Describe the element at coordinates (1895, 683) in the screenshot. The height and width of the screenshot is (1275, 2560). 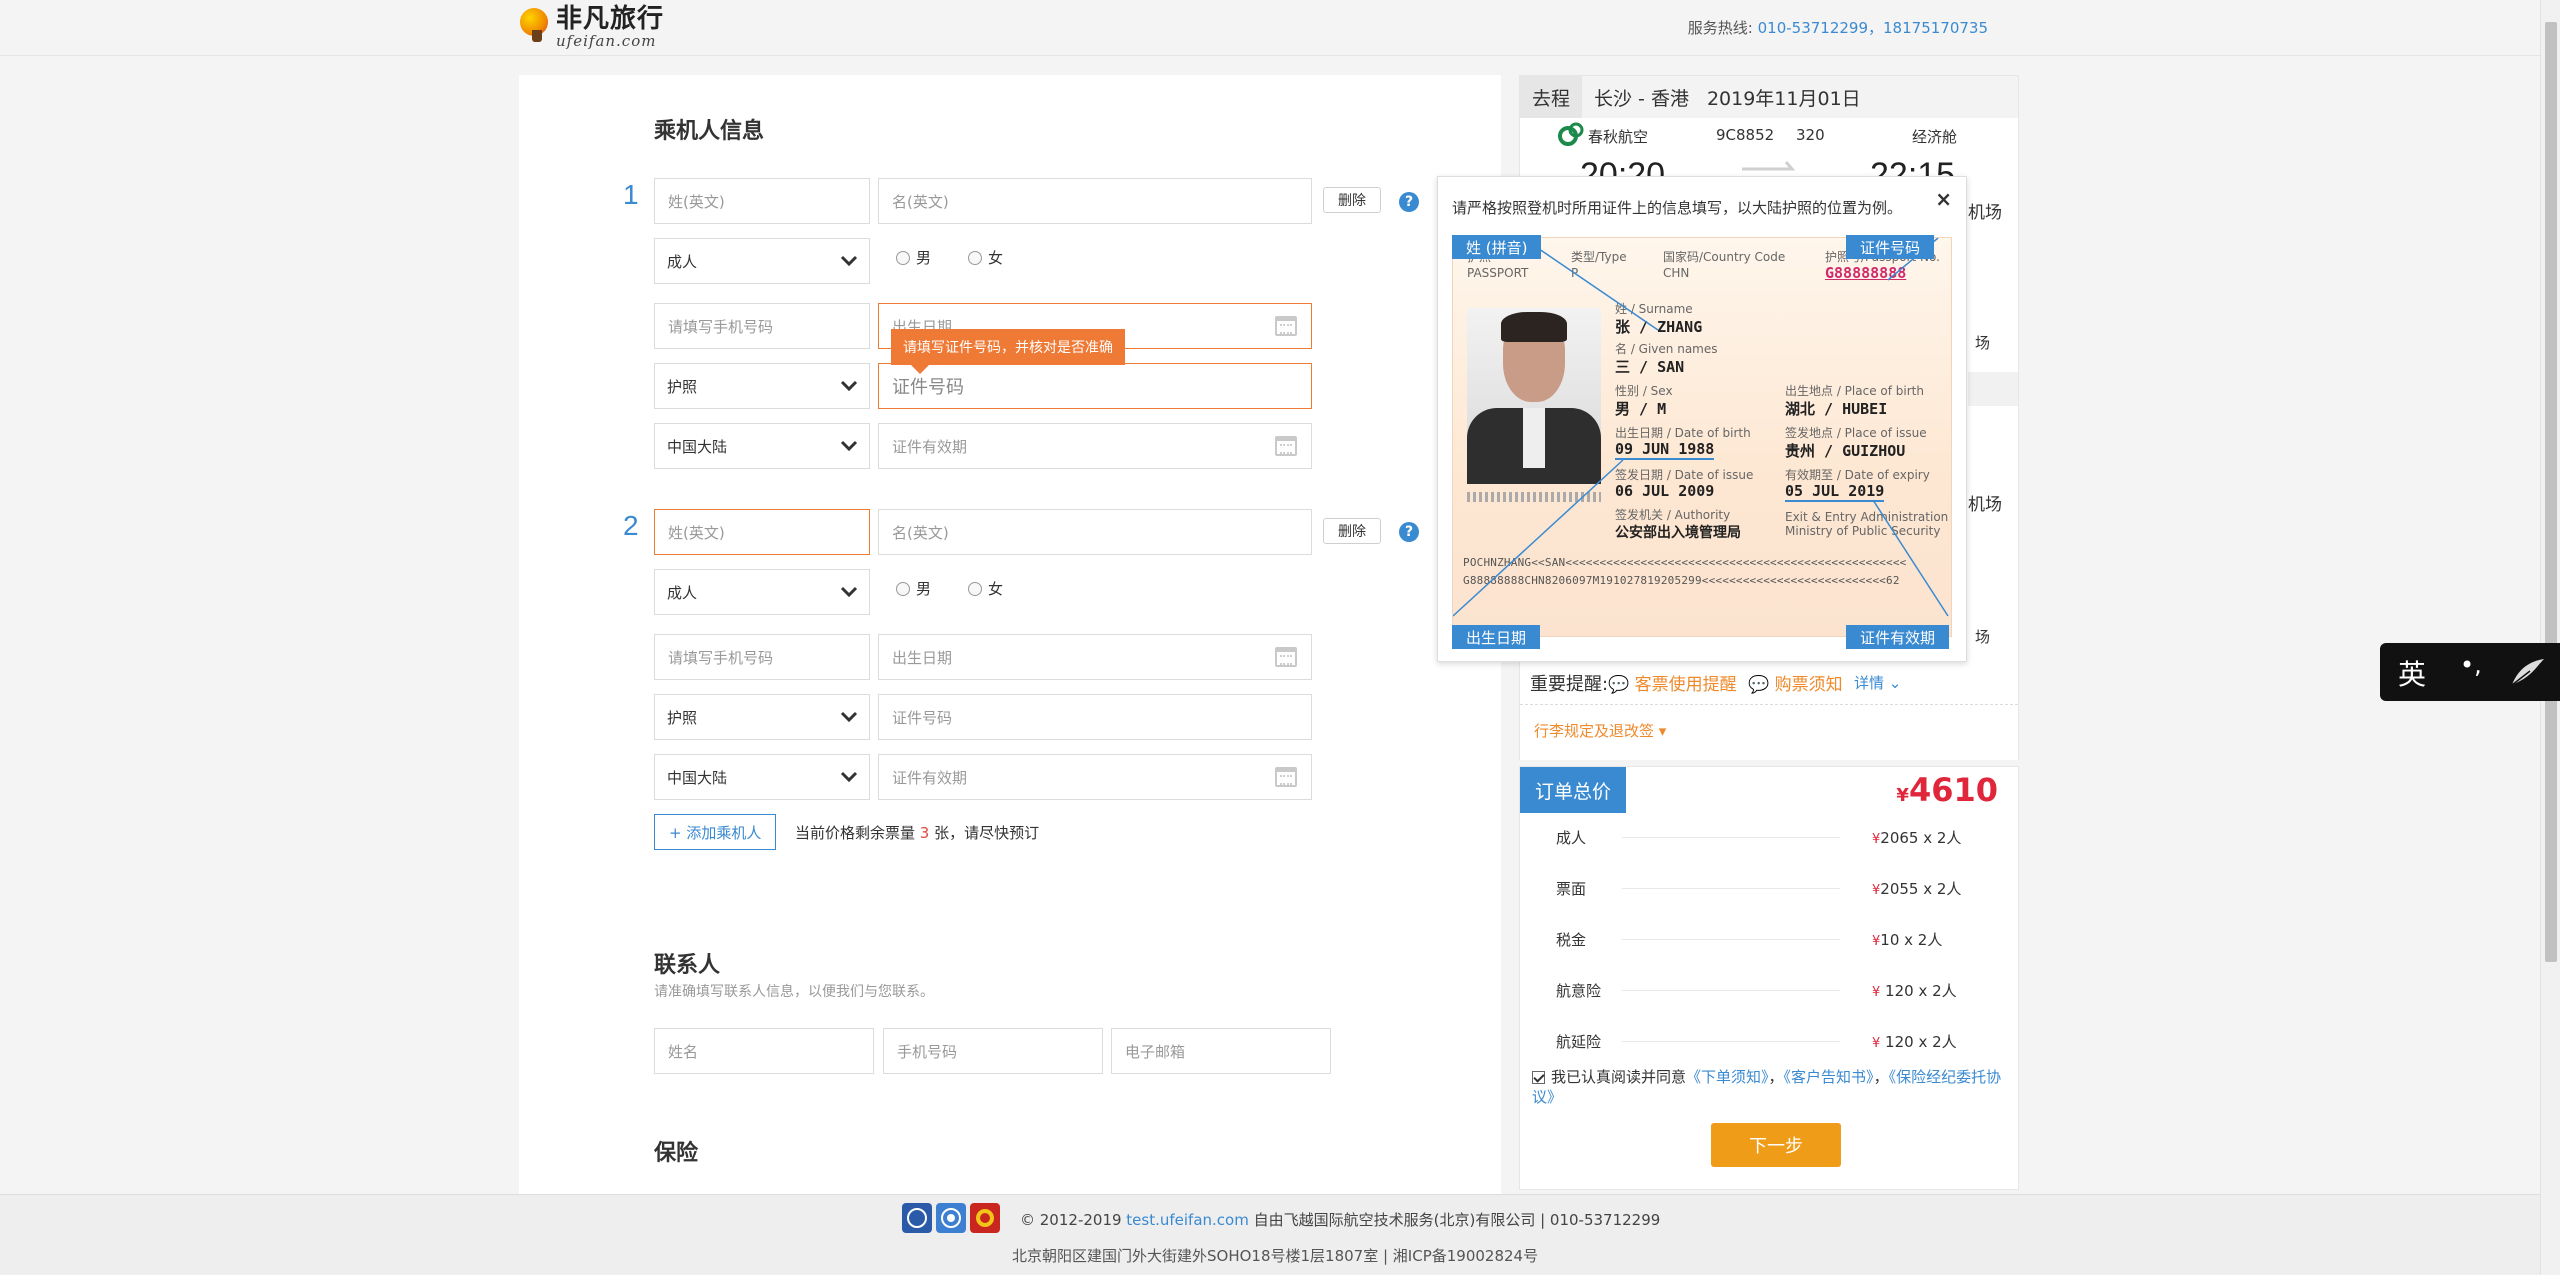
I see `chevron-down-icon: ⌄` at that location.